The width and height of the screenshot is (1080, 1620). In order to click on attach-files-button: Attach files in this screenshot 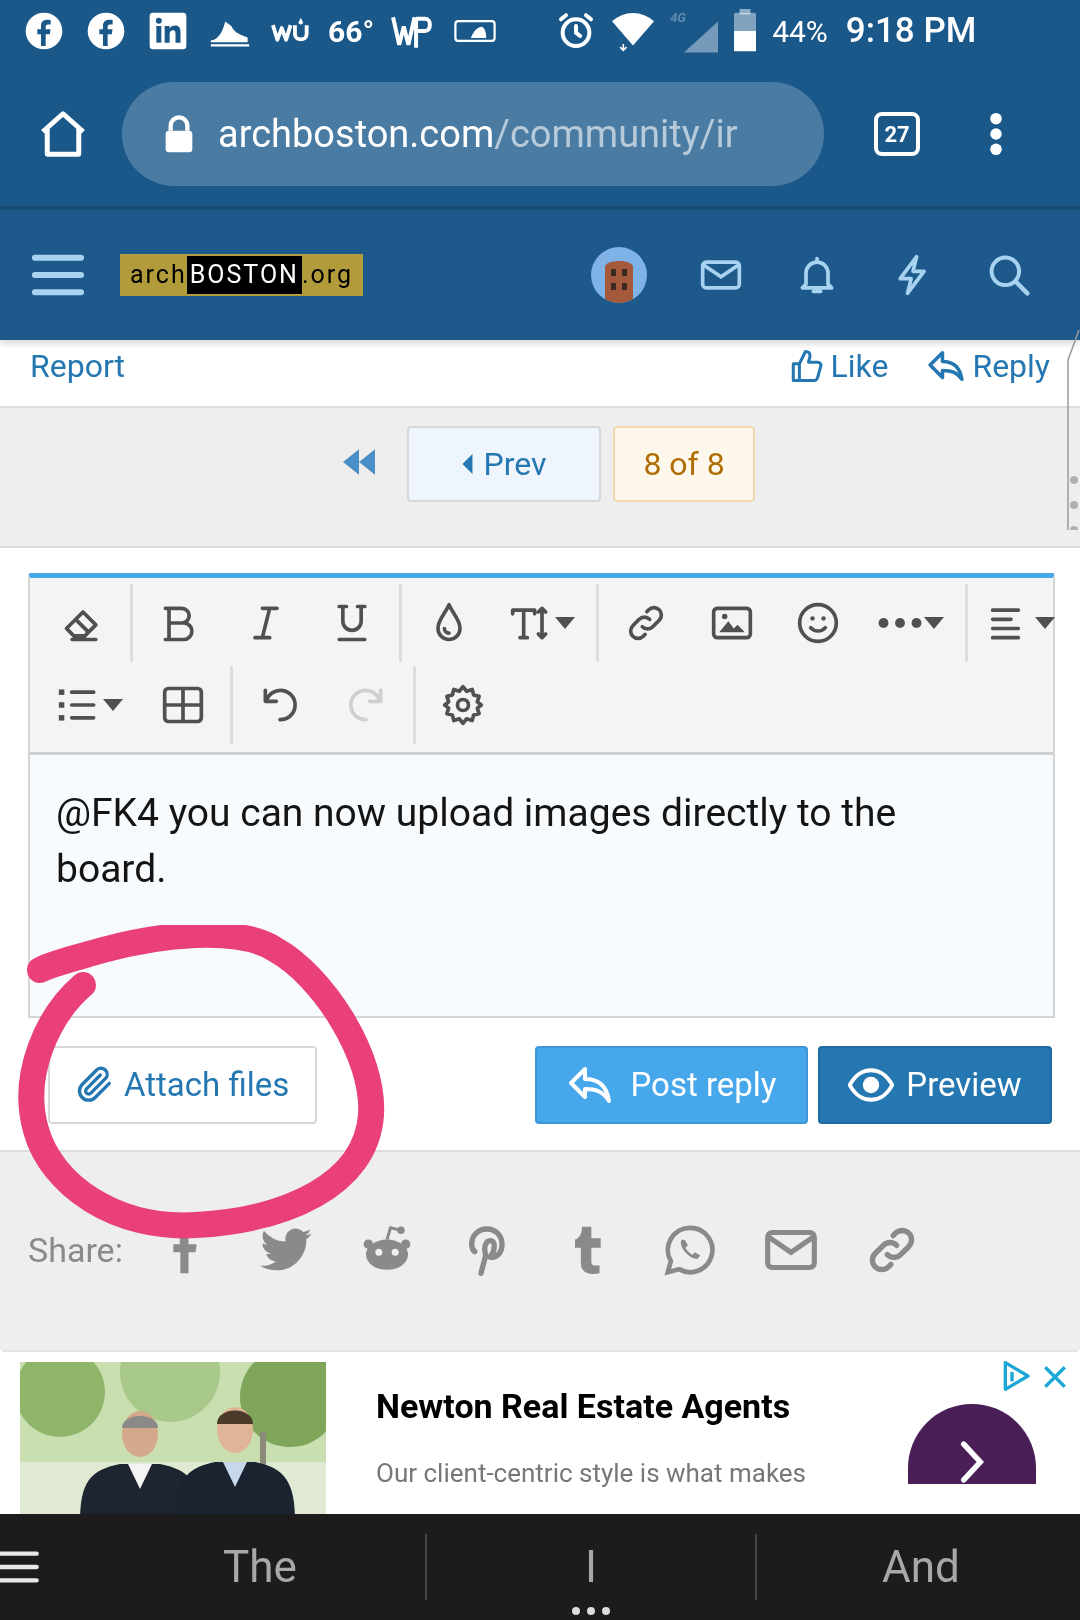, I will do `click(183, 1085)`.